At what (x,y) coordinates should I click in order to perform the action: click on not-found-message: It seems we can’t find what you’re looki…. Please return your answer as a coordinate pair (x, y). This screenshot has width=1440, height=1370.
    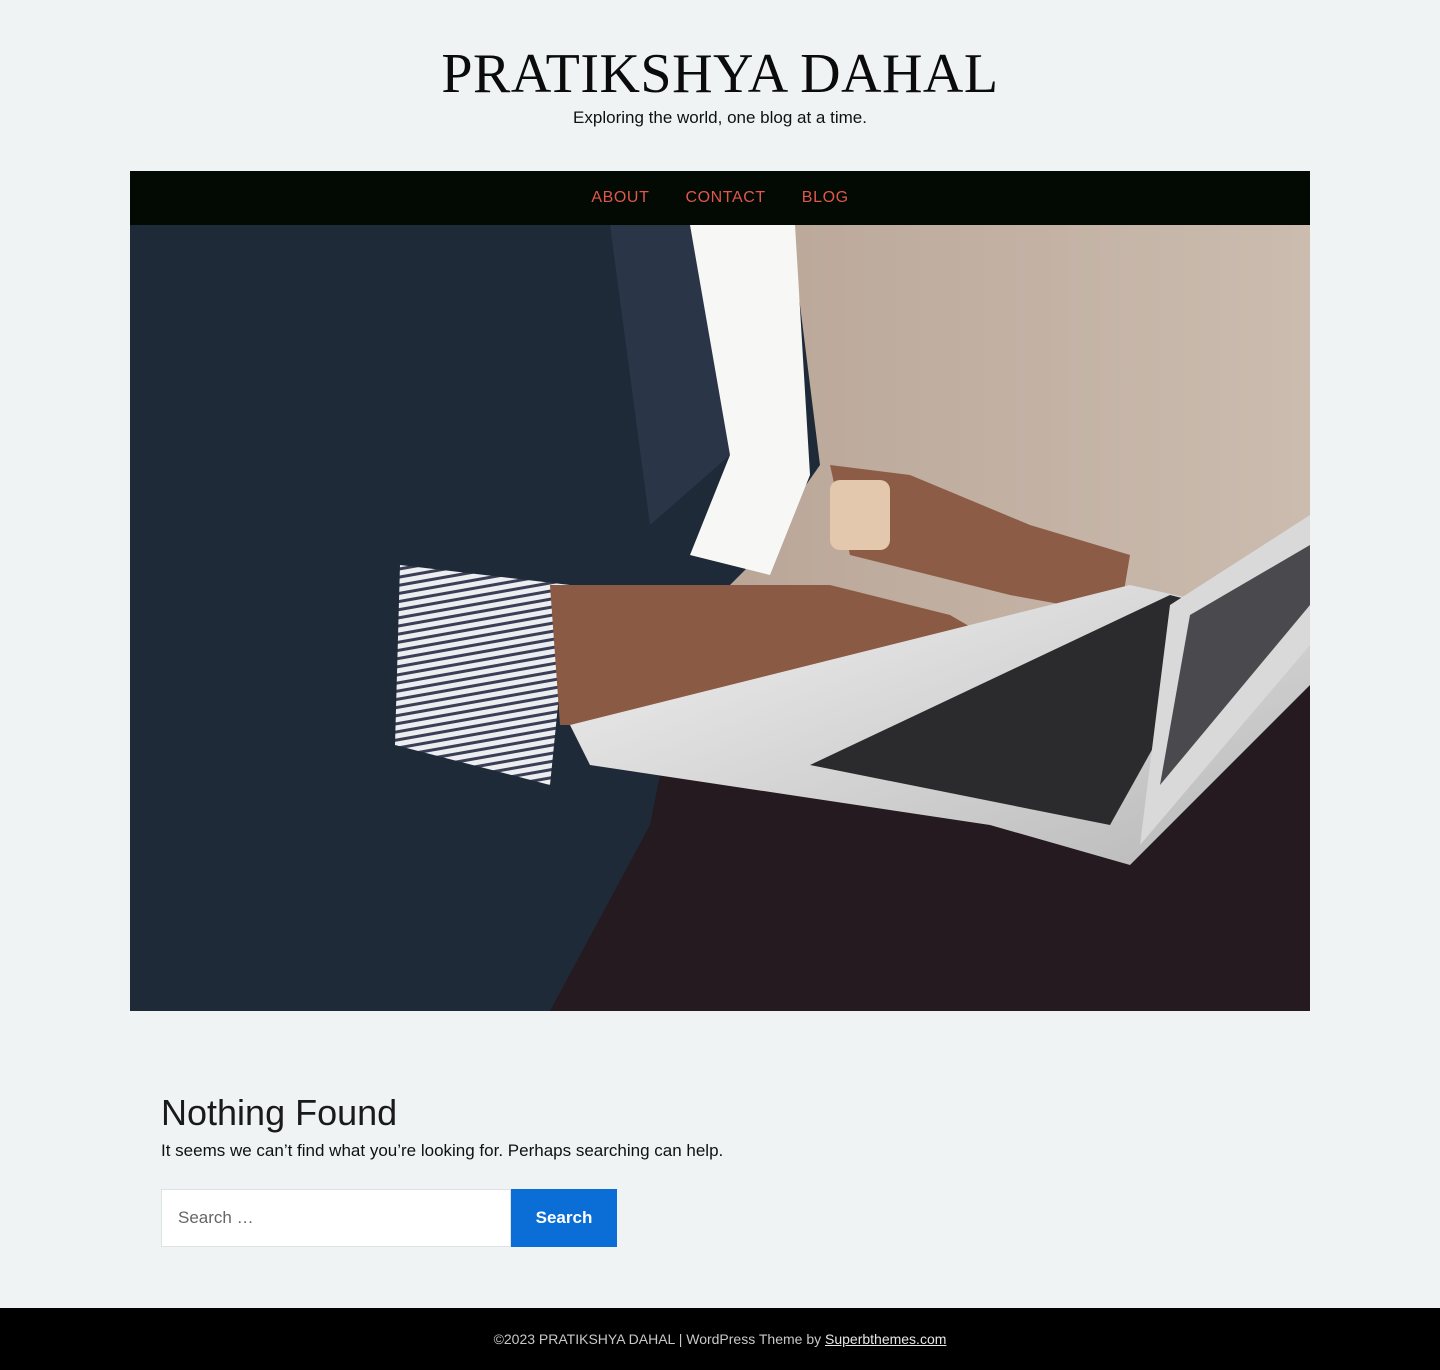
    Looking at the image, I should click on (442, 1150).